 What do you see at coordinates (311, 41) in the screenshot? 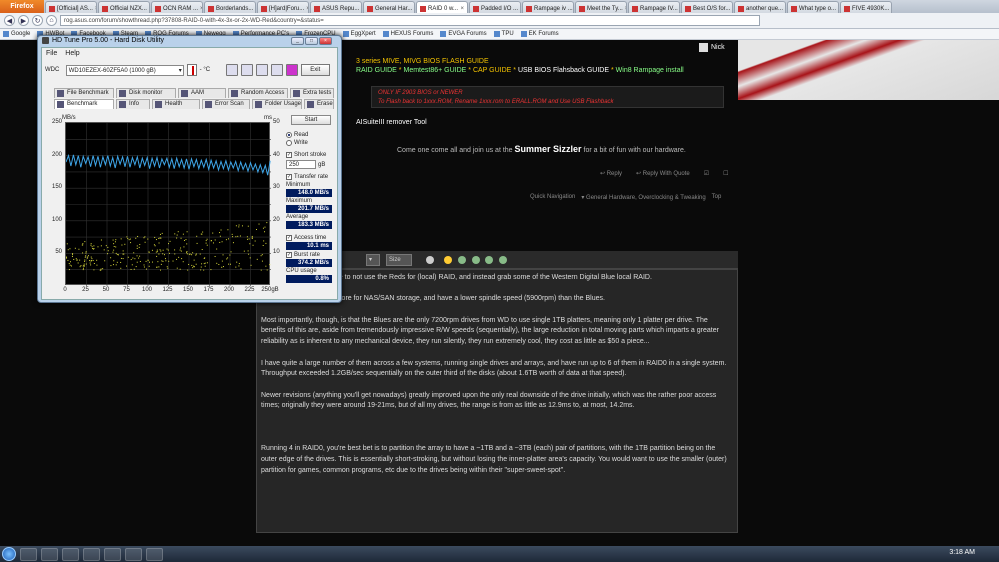
I see `maximize-icon: □` at bounding box center [311, 41].